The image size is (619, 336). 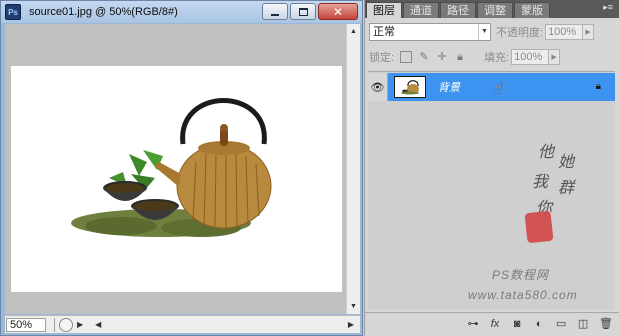 What do you see at coordinates (564, 32) in the screenshot?
I see `opacity-field: 100%` at bounding box center [564, 32].